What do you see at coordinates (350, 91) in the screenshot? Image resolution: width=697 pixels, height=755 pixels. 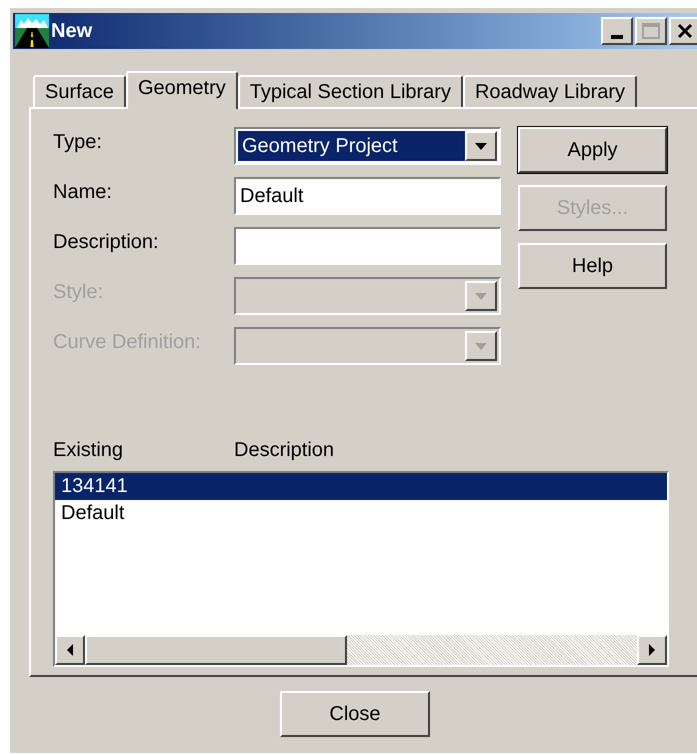 I see `tab: Typical Section Library` at bounding box center [350, 91].